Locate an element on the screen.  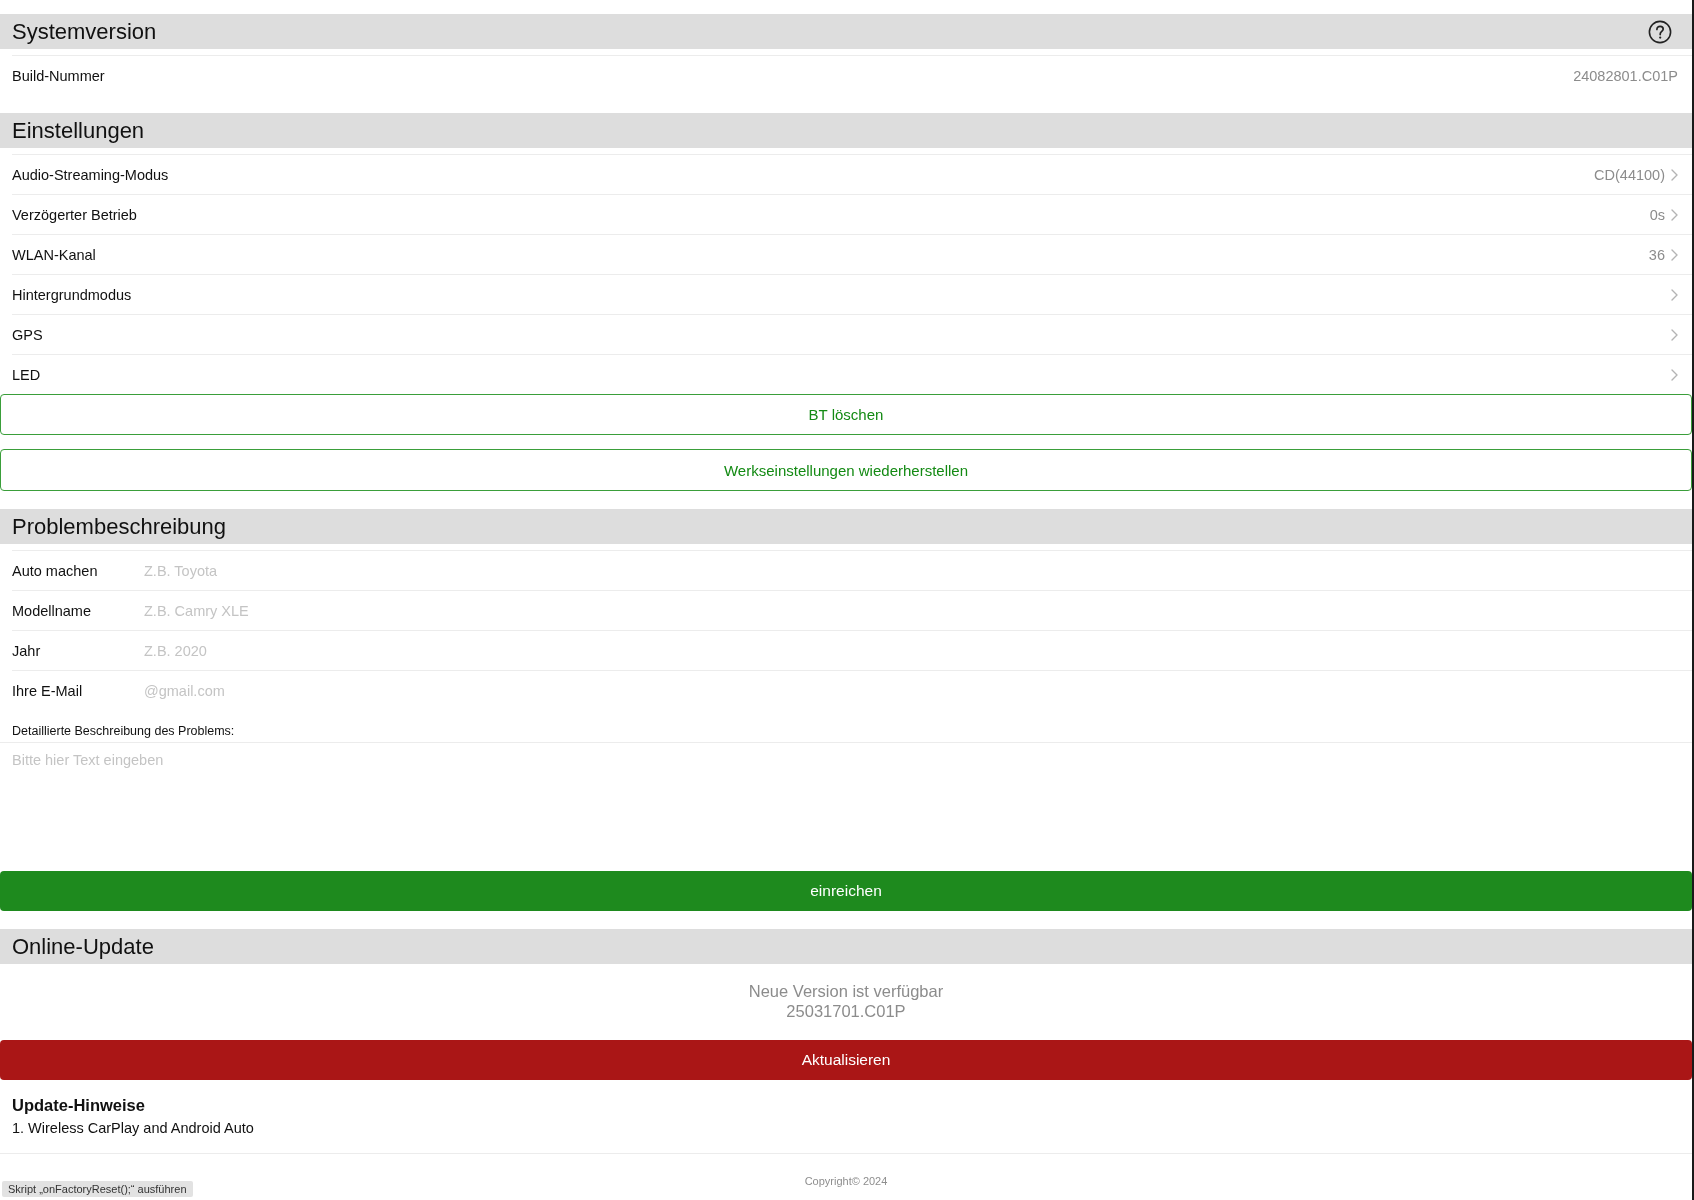
field-label: Ihre E-Mail is located at coordinates (48, 690).